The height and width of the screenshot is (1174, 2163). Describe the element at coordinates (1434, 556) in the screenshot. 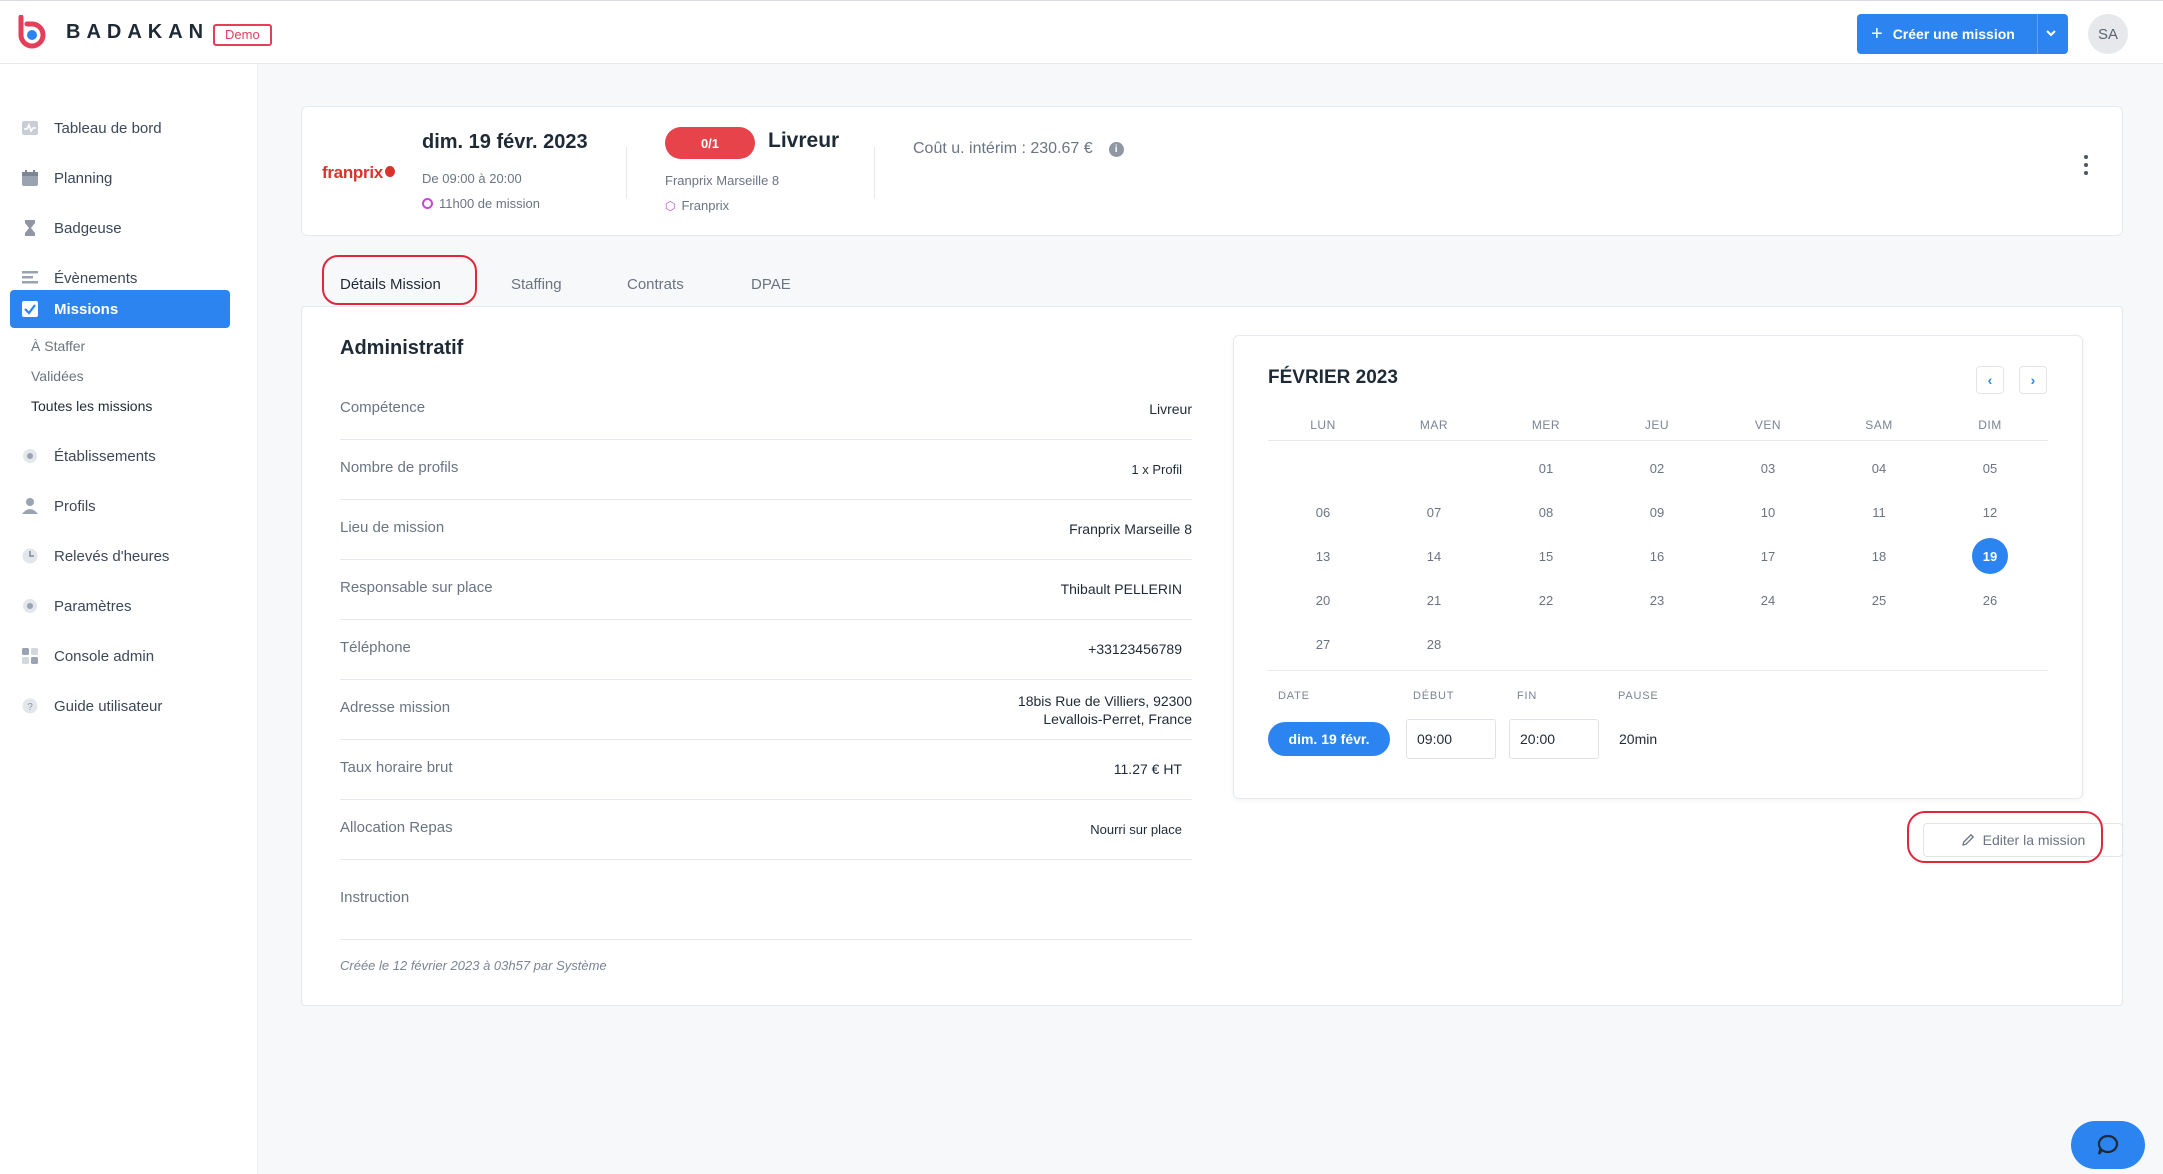

I see `calendar-day: 14` at that location.